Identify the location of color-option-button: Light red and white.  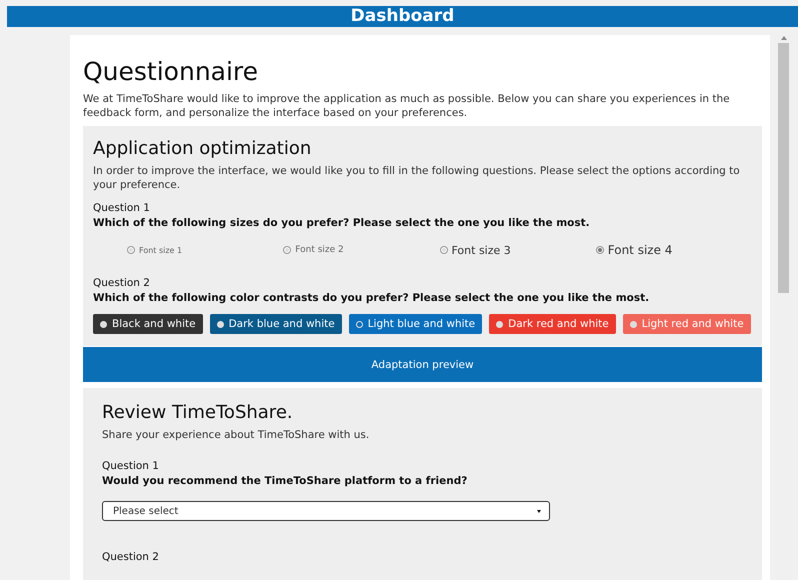
(686, 324).